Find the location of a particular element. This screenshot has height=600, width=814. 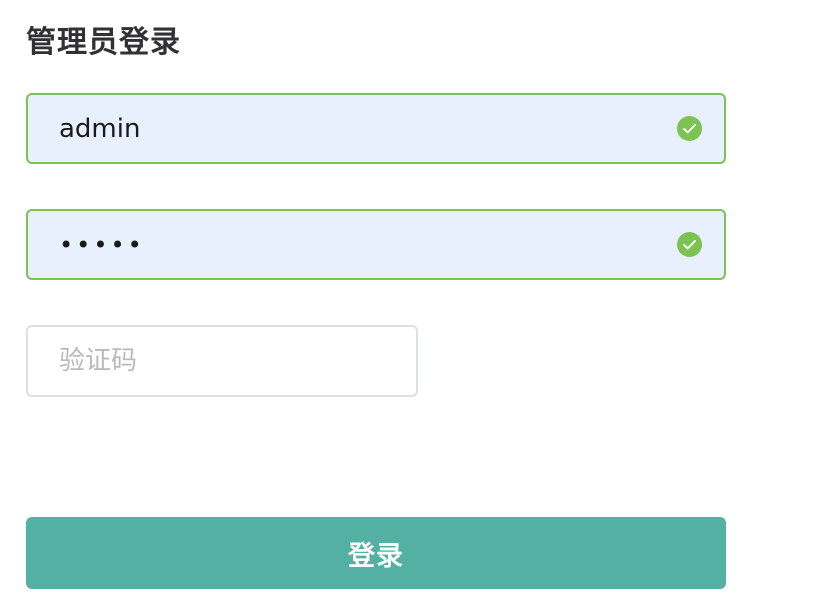

page-title: 管理员登录 is located at coordinates (103, 42).